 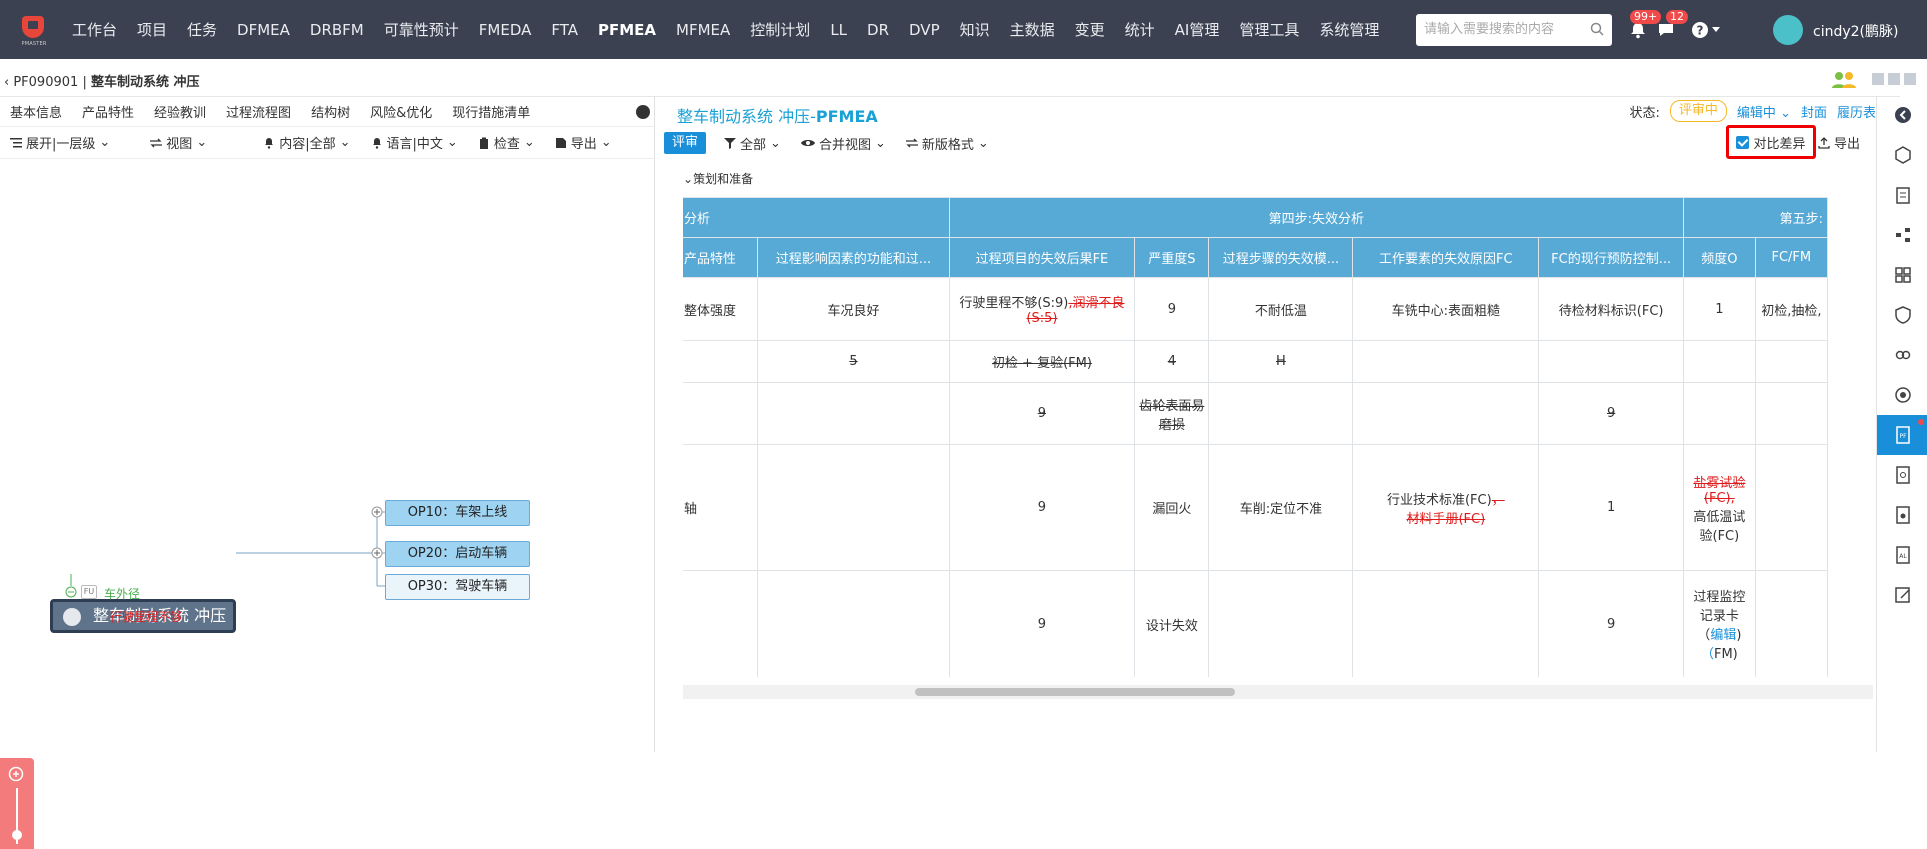 What do you see at coordinates (1903, 275) in the screenshot?
I see `grid-icon` at bounding box center [1903, 275].